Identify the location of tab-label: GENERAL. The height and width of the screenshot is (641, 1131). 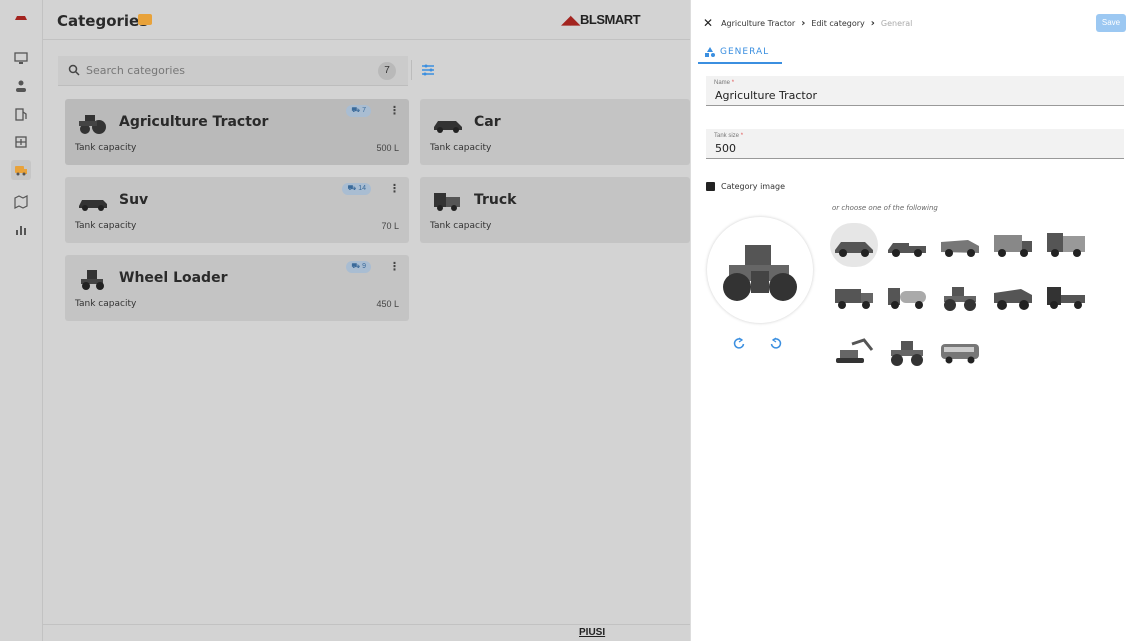
(745, 52).